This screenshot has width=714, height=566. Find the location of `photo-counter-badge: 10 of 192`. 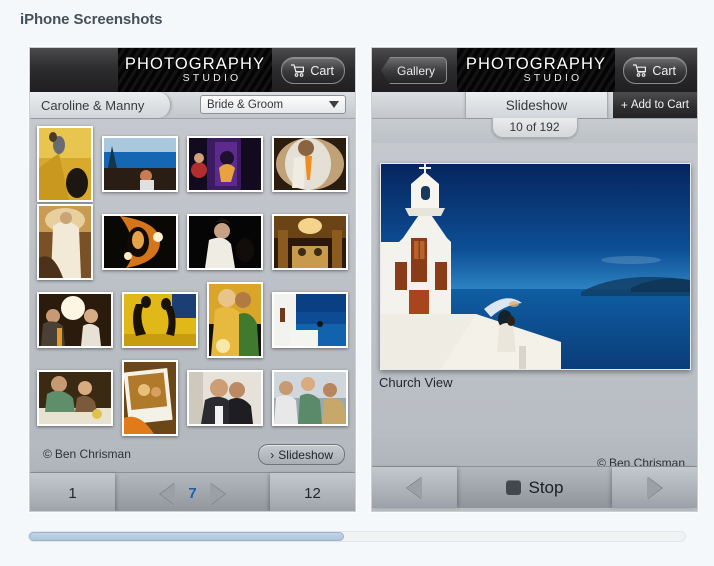

photo-counter-badge: 10 of 192 is located at coordinates (534, 128).